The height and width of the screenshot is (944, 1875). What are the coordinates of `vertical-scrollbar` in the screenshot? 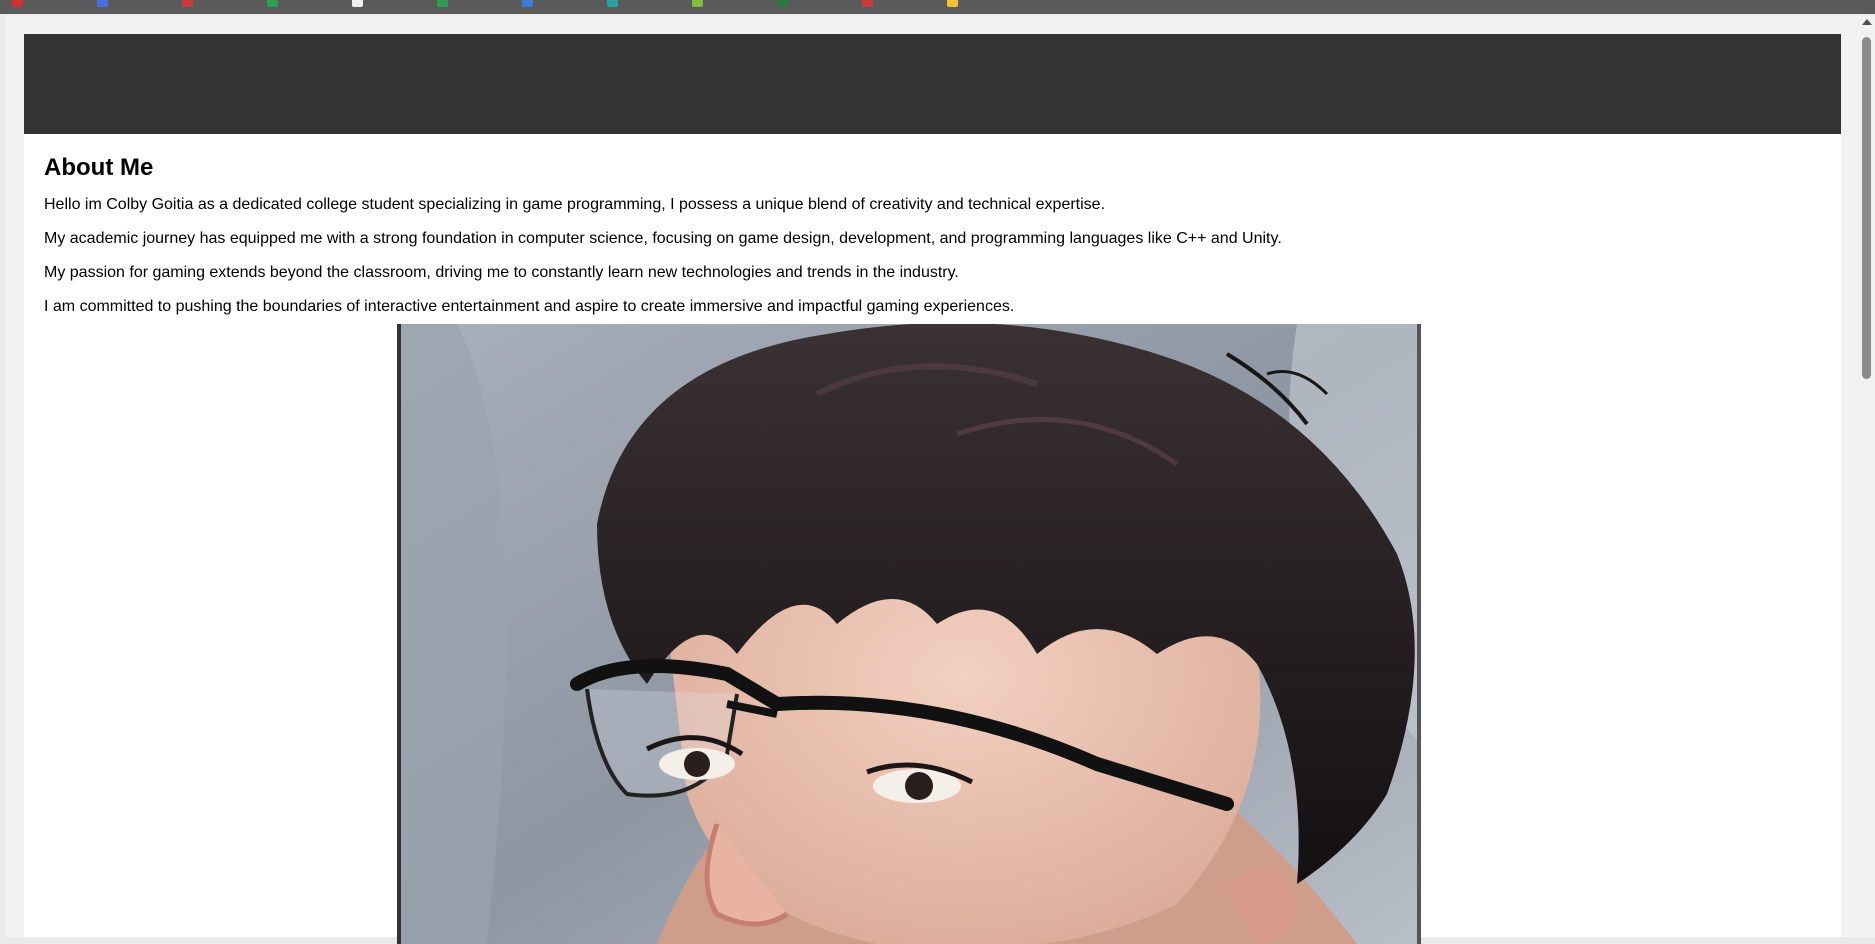 It's located at (1866, 476).